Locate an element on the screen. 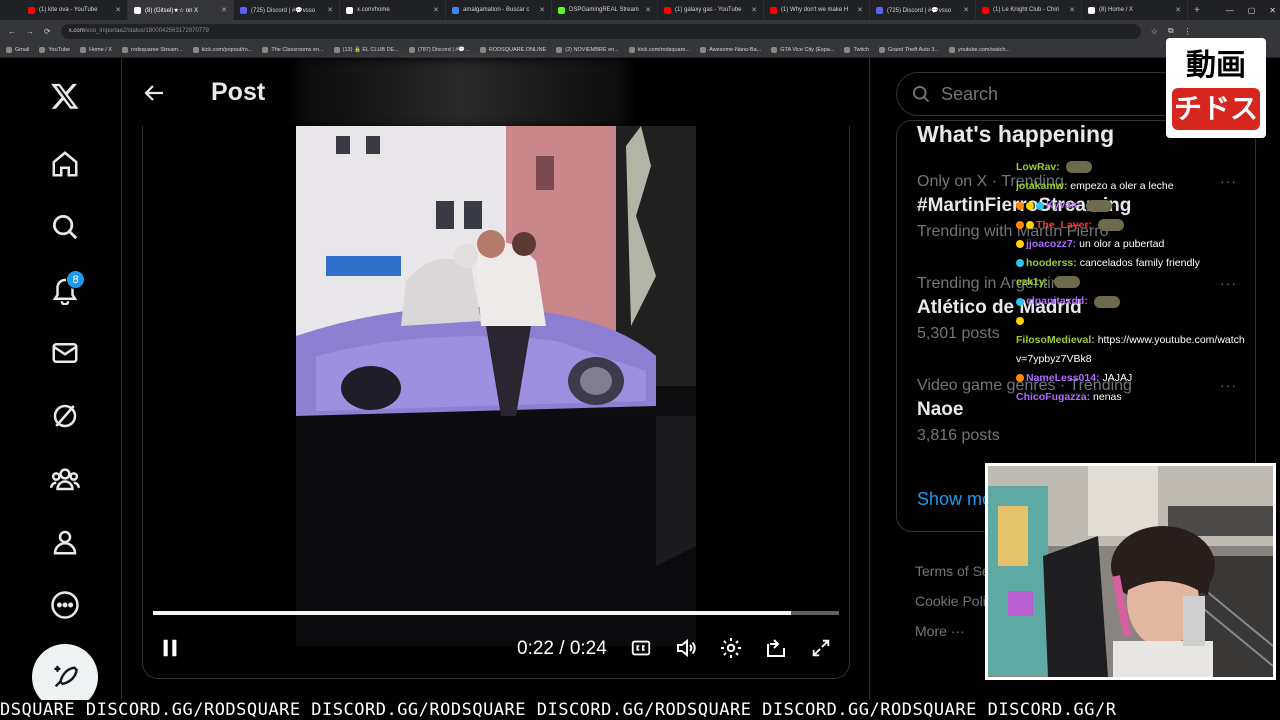 The height and width of the screenshot is (720, 1280). url-host: x.com is located at coordinates (76, 31).